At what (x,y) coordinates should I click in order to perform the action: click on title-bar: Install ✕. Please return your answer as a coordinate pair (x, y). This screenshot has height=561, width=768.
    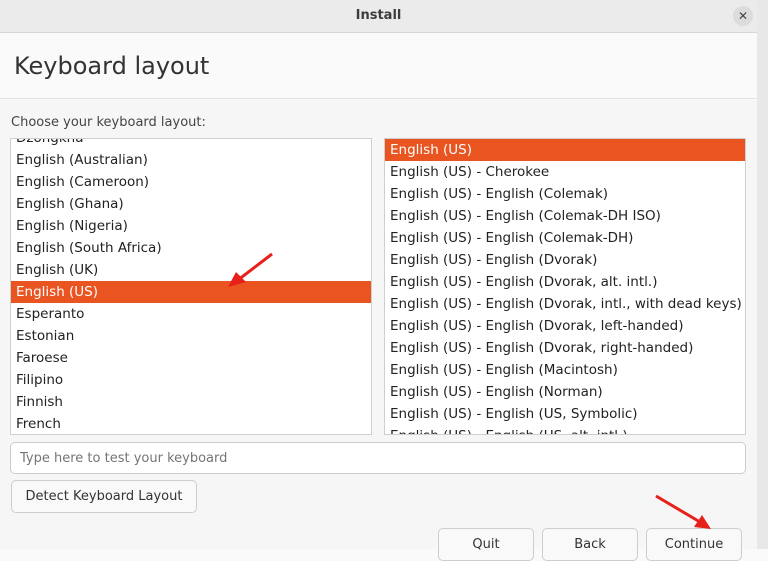
    Looking at the image, I should click on (378, 16).